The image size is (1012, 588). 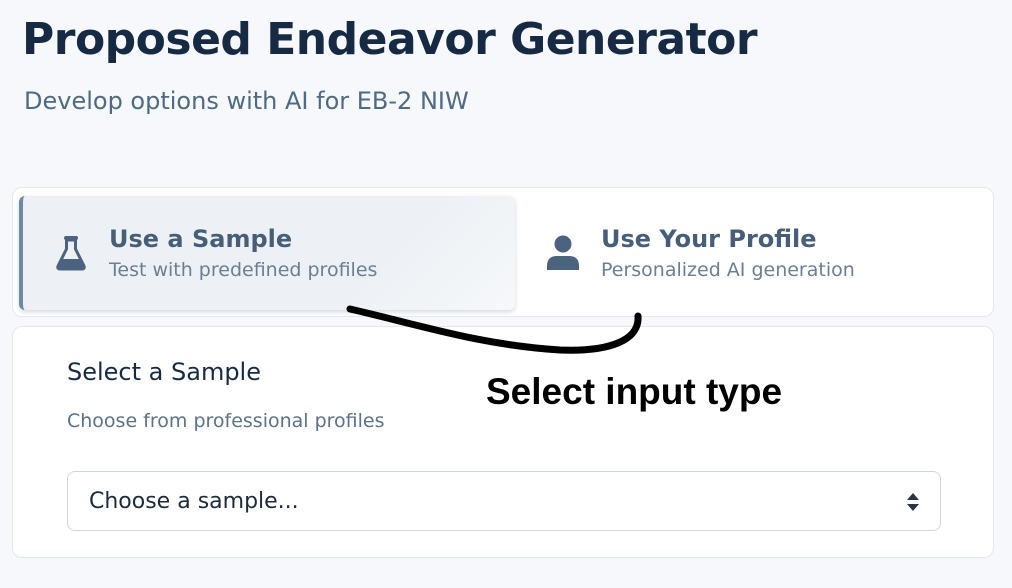 I want to click on flask-icon, so click(x=71, y=253).